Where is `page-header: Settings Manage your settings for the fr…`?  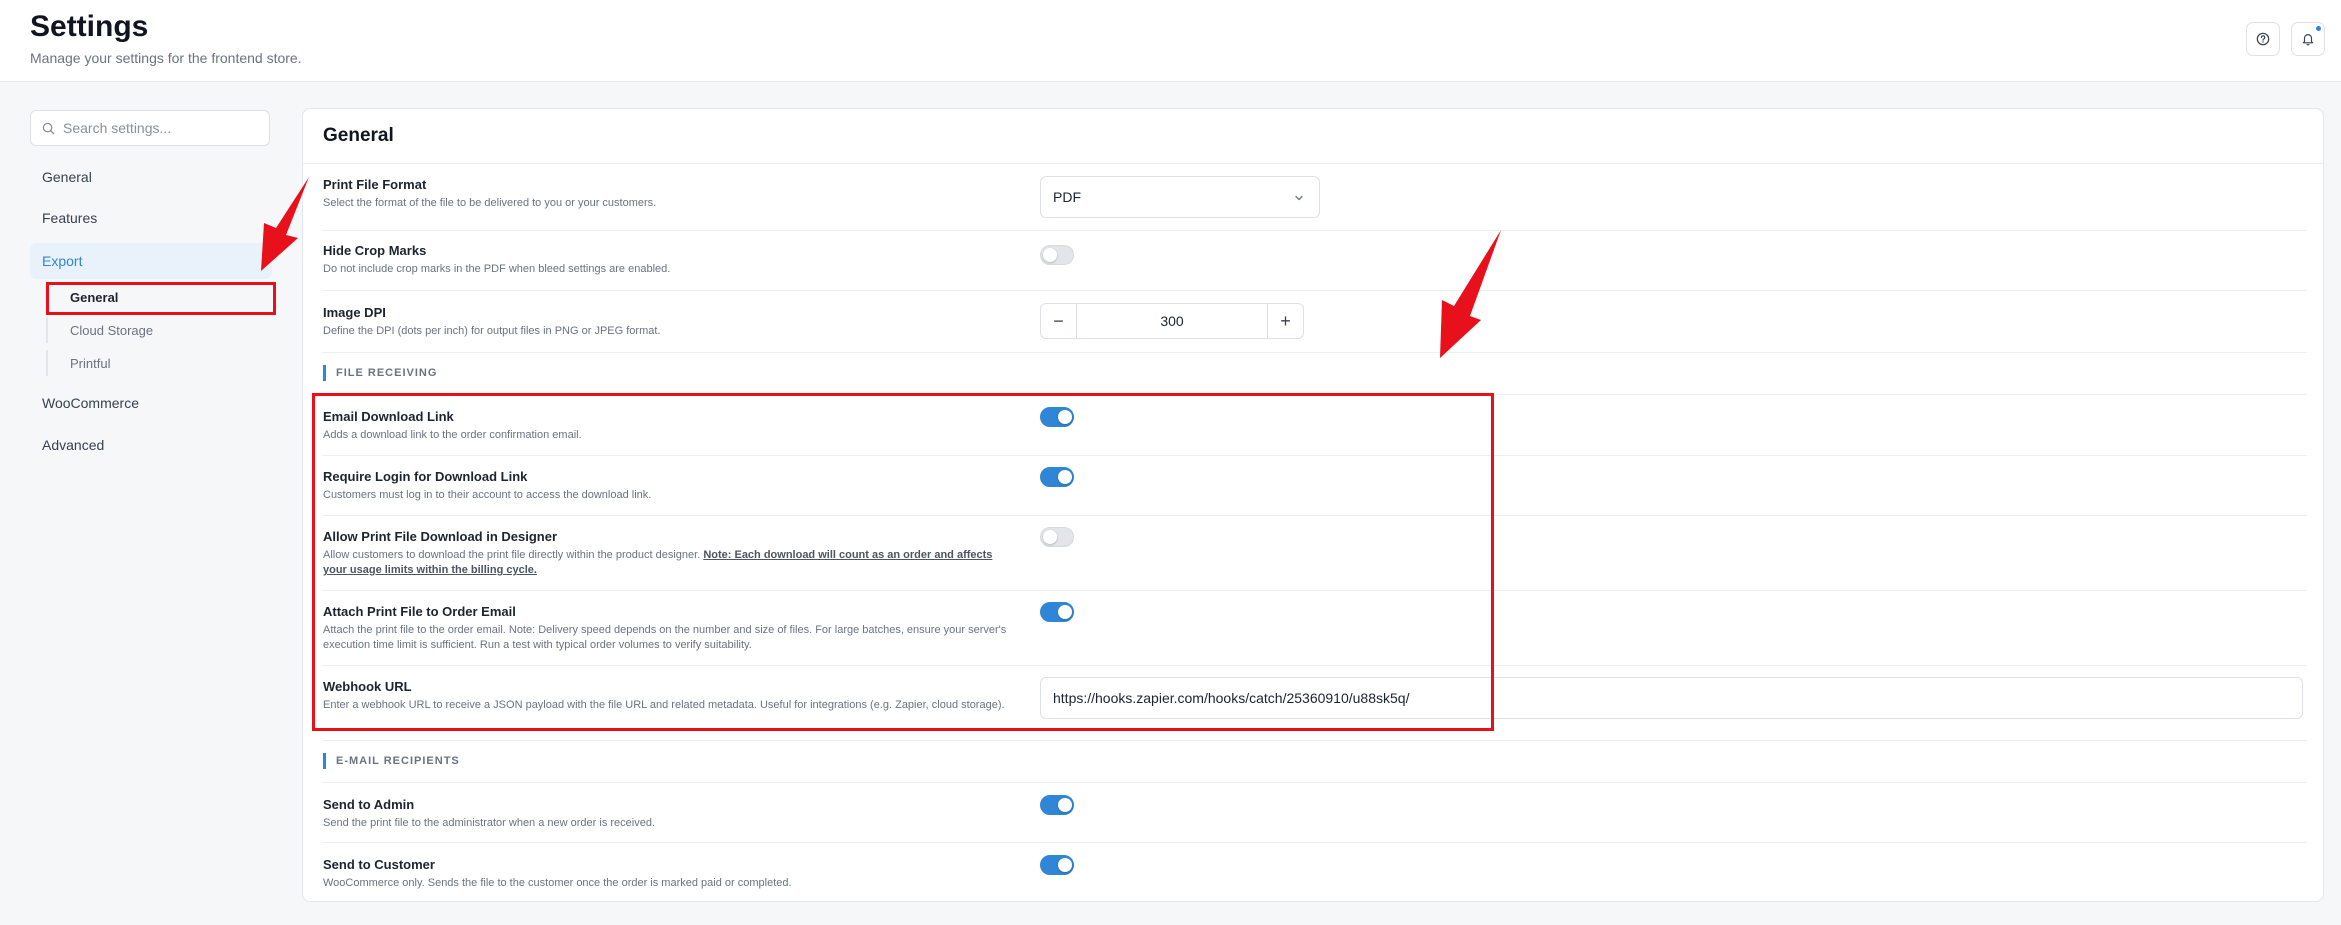
page-header: Settings Manage your settings for the fr… is located at coordinates (1170, 41).